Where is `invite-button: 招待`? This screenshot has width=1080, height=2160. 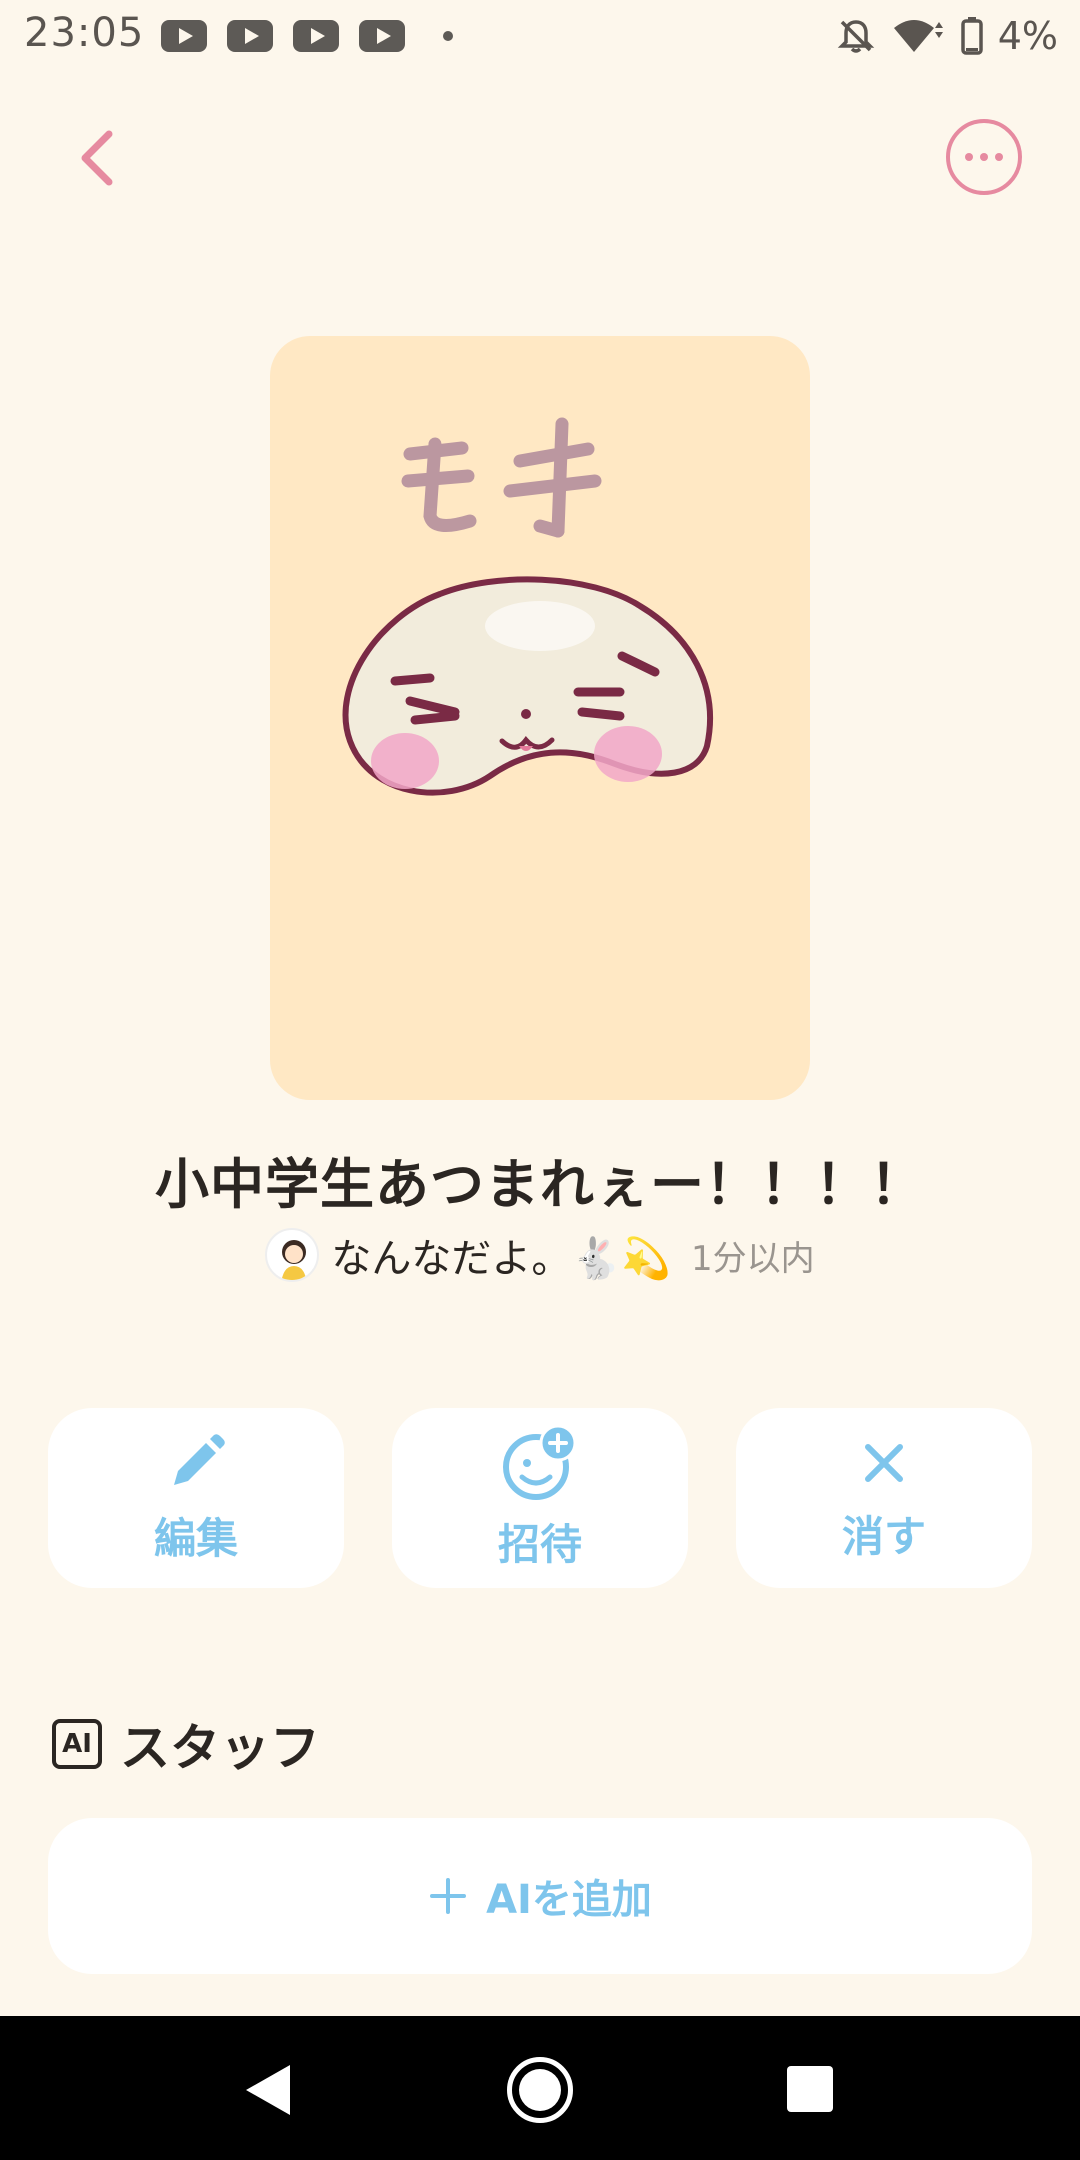
invite-button: 招待 is located at coordinates (540, 1498).